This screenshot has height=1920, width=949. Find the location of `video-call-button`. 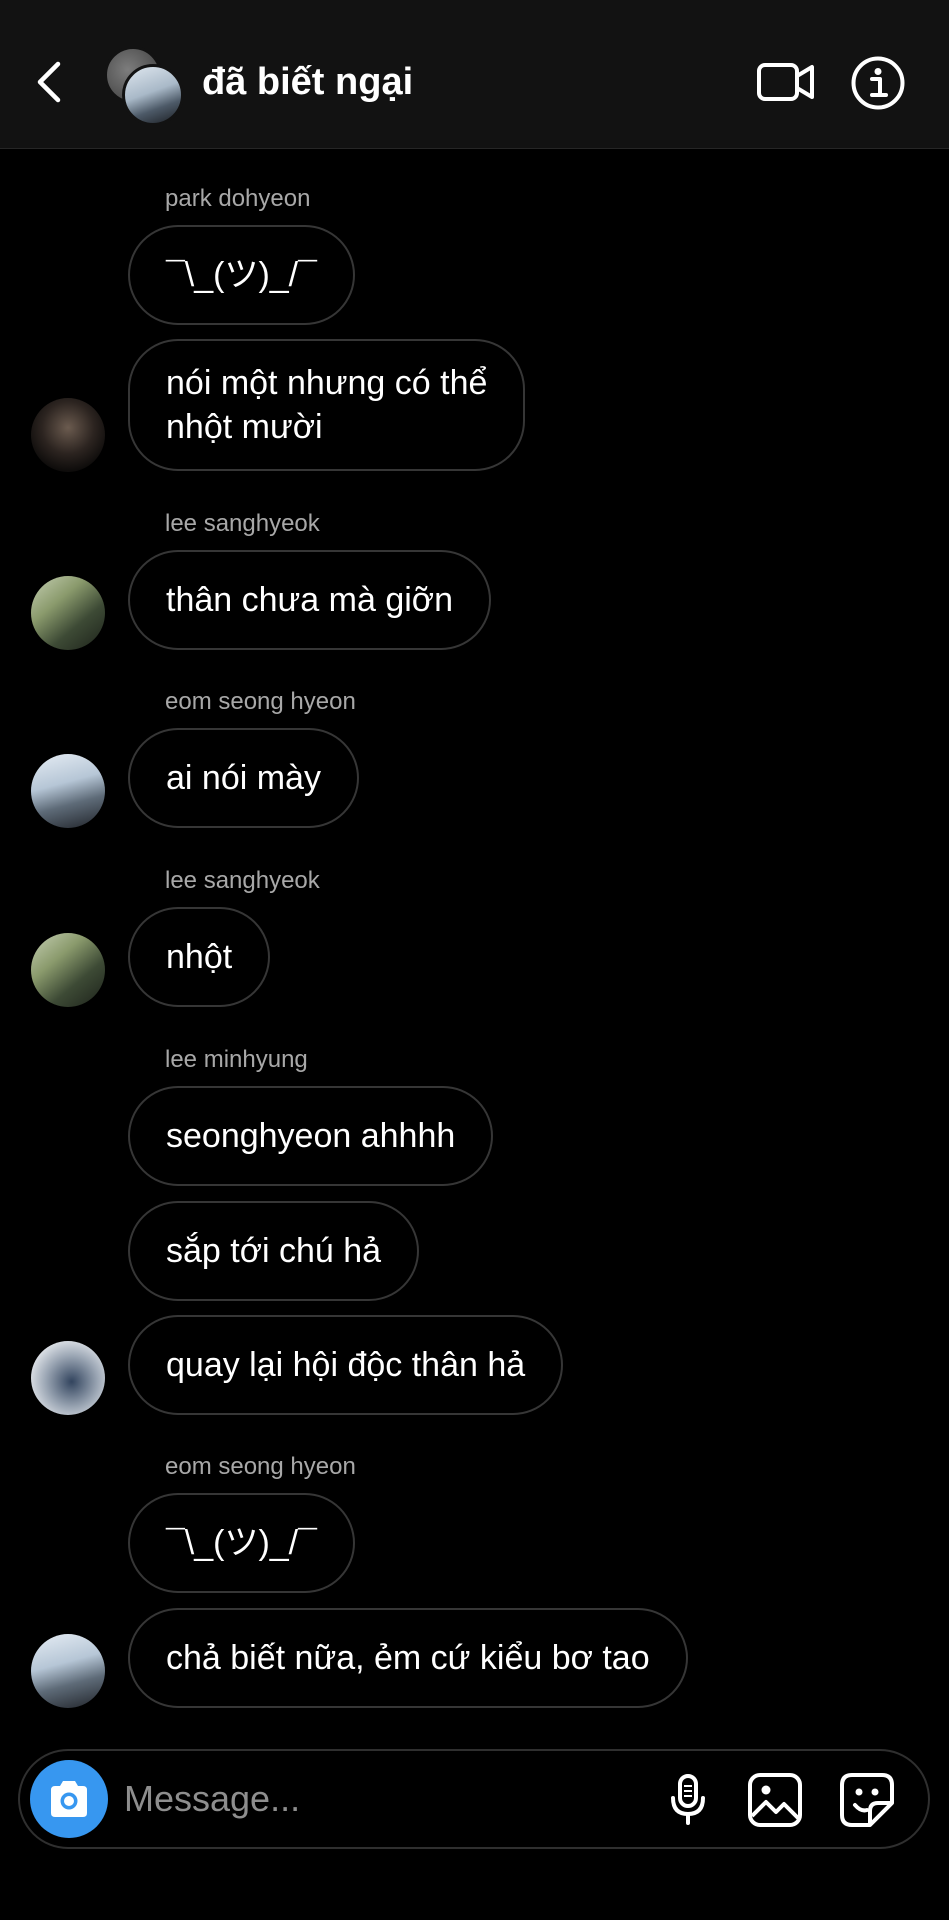

video-call-button is located at coordinates (786, 82).